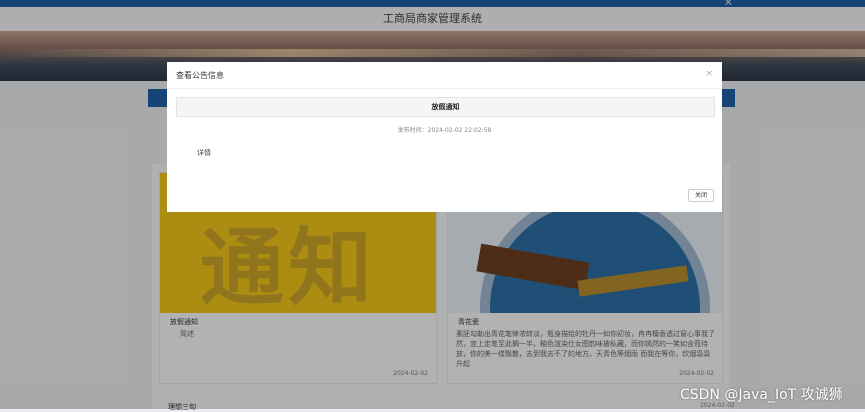 This screenshot has height=412, width=865. Describe the element at coordinates (709, 74) in the screenshot. I see `close-icon: ×` at that location.